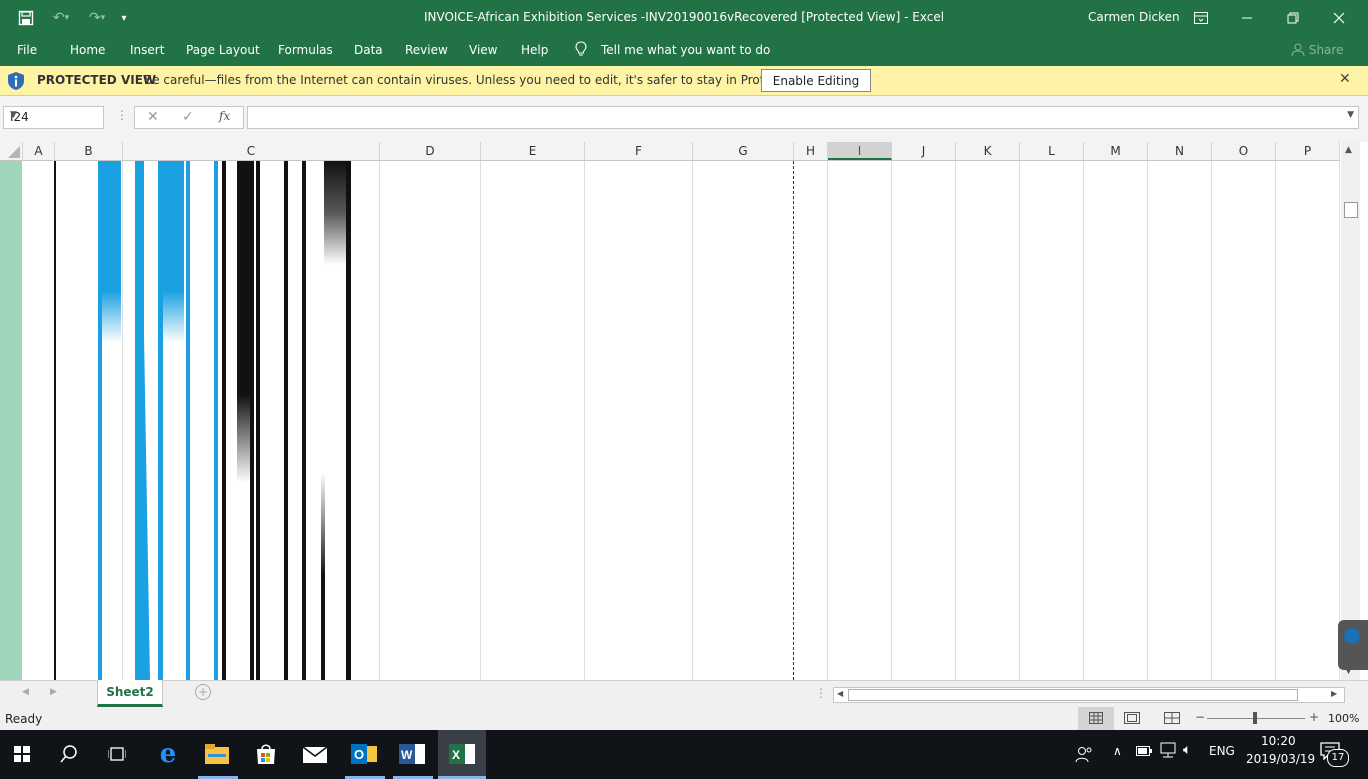 The image size is (1368, 779). What do you see at coordinates (426, 50) in the screenshot?
I see `tab-review: Review` at bounding box center [426, 50].